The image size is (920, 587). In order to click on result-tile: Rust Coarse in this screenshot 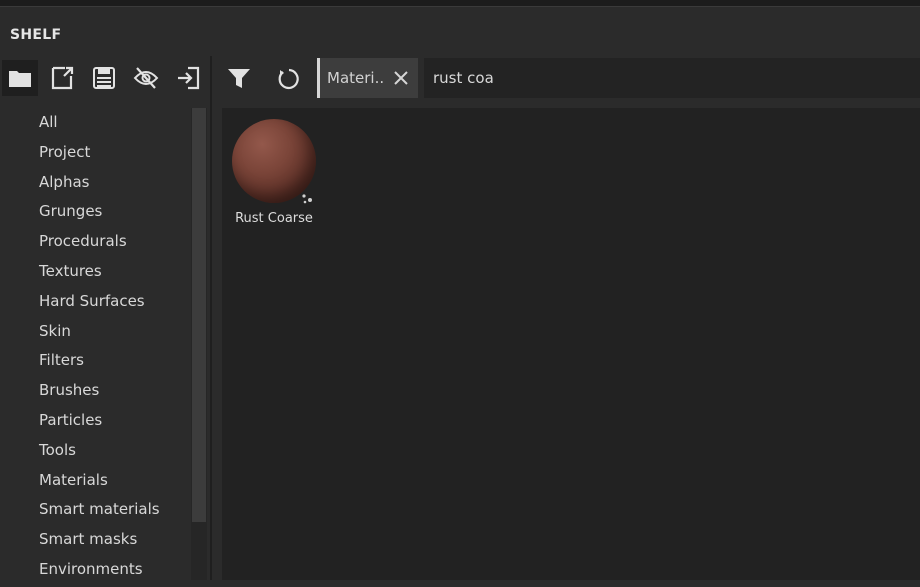, I will do `click(274, 174)`.